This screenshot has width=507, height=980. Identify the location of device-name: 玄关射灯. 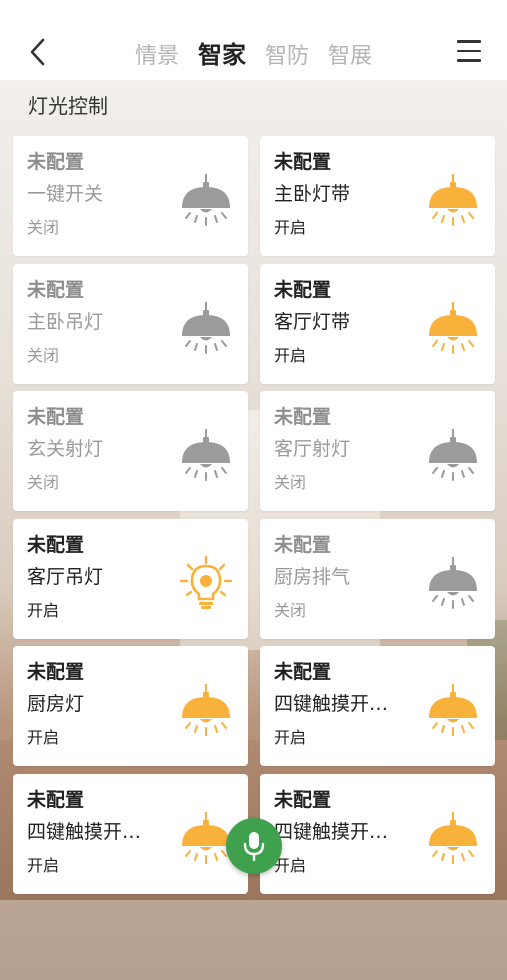
(65, 449).